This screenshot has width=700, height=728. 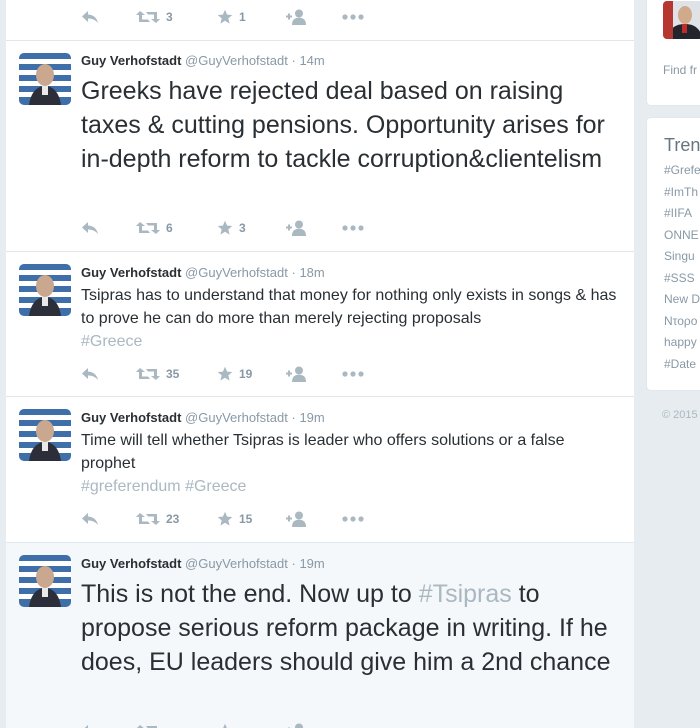 What do you see at coordinates (246, 519) in the screenshot?
I see `favorite-count: 15` at bounding box center [246, 519].